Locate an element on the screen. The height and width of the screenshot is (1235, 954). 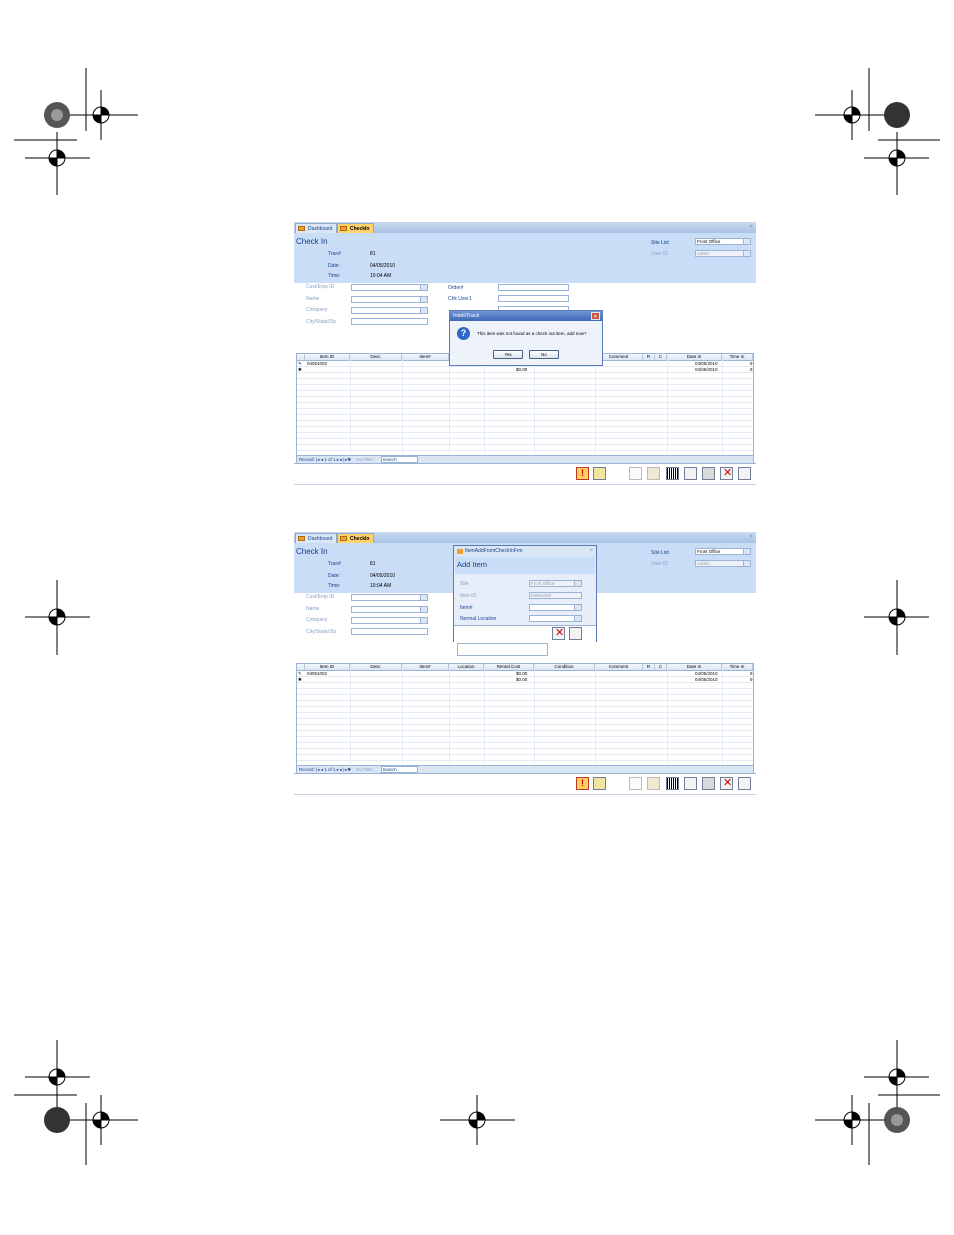
normal-location-label: Normal Location is located at coordinates (478, 619).